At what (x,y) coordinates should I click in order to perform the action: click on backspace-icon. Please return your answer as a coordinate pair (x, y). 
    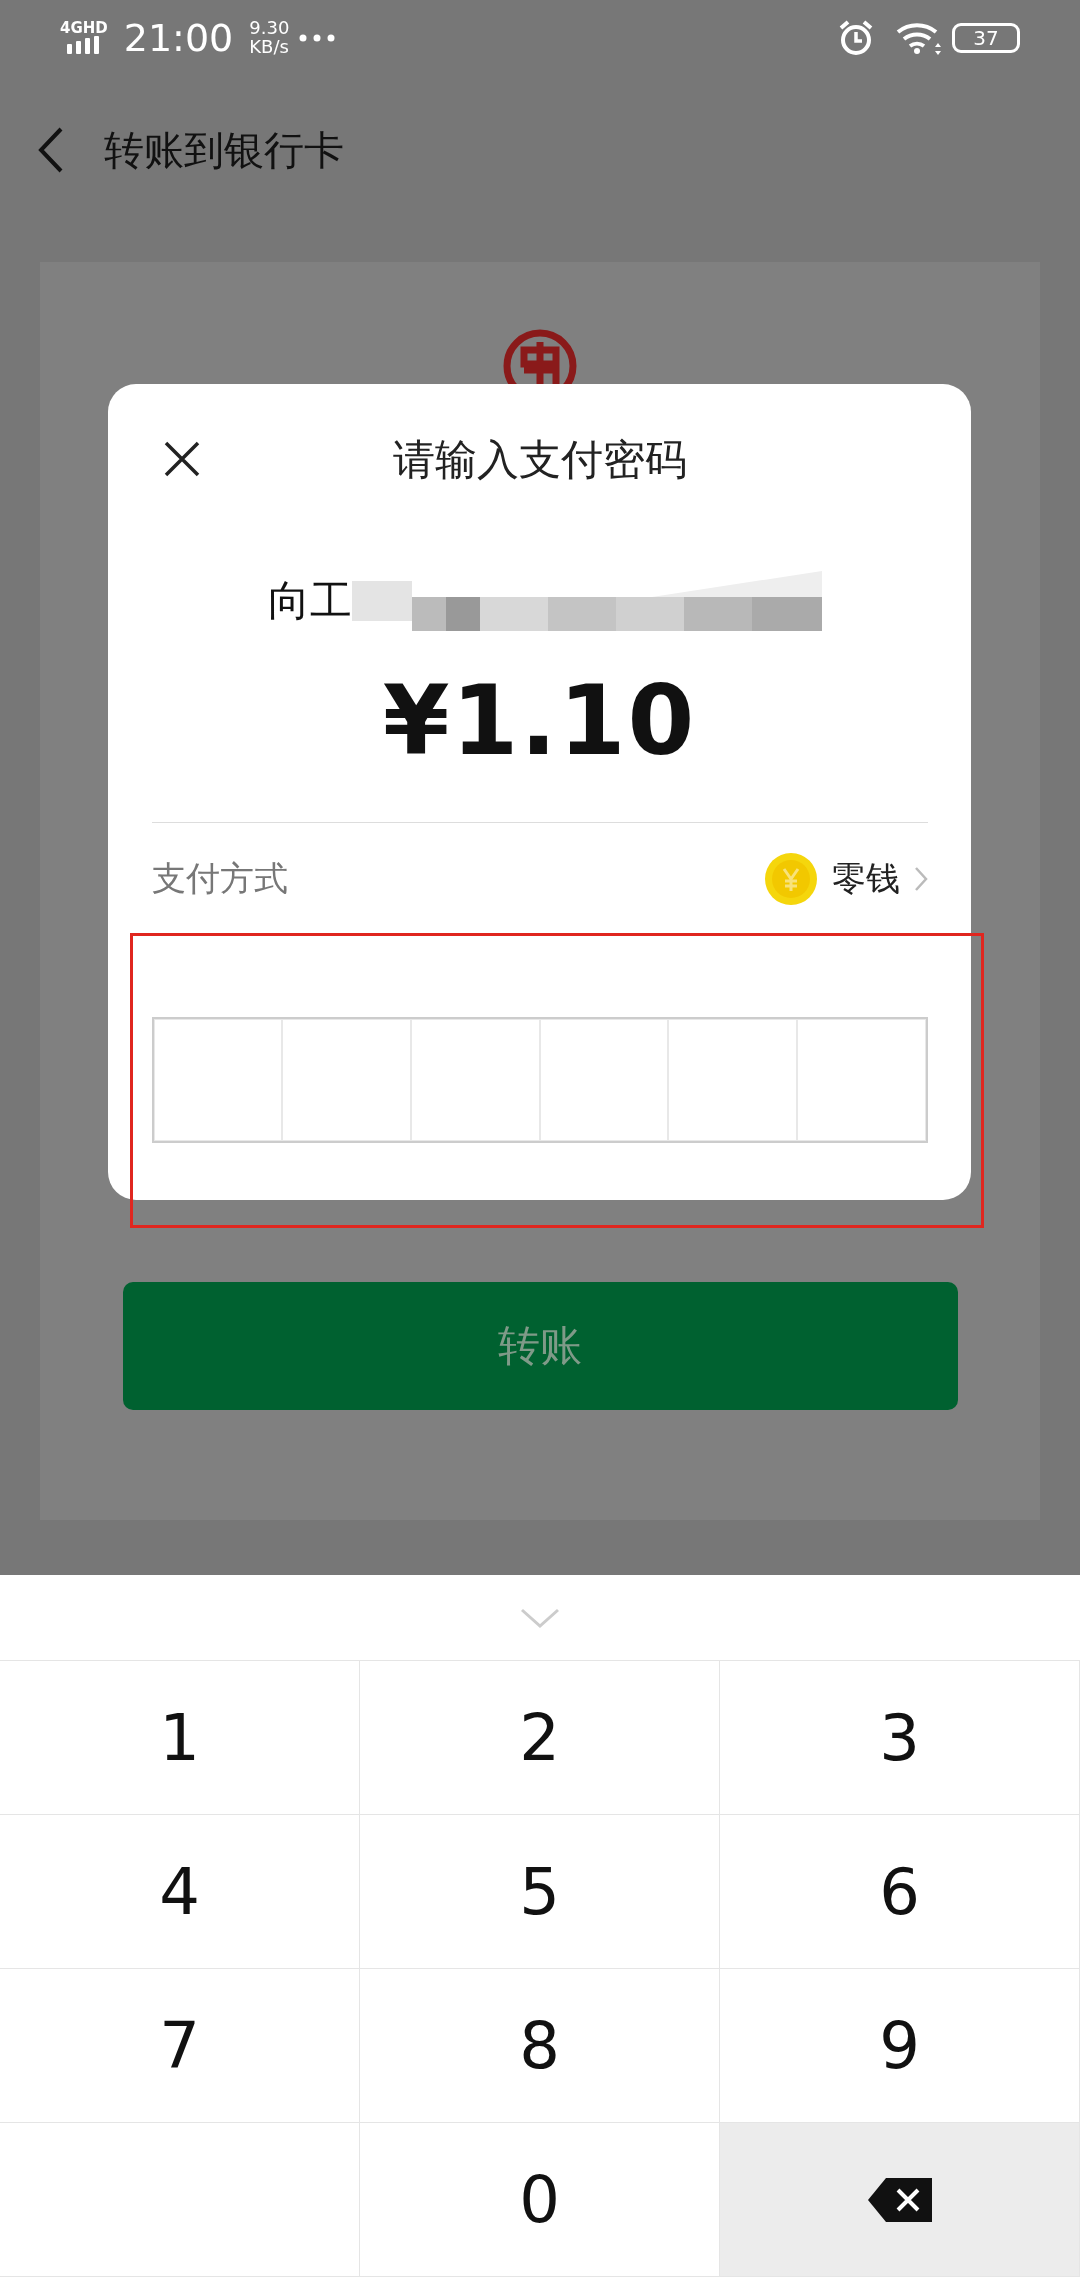
    Looking at the image, I should click on (899, 2199).